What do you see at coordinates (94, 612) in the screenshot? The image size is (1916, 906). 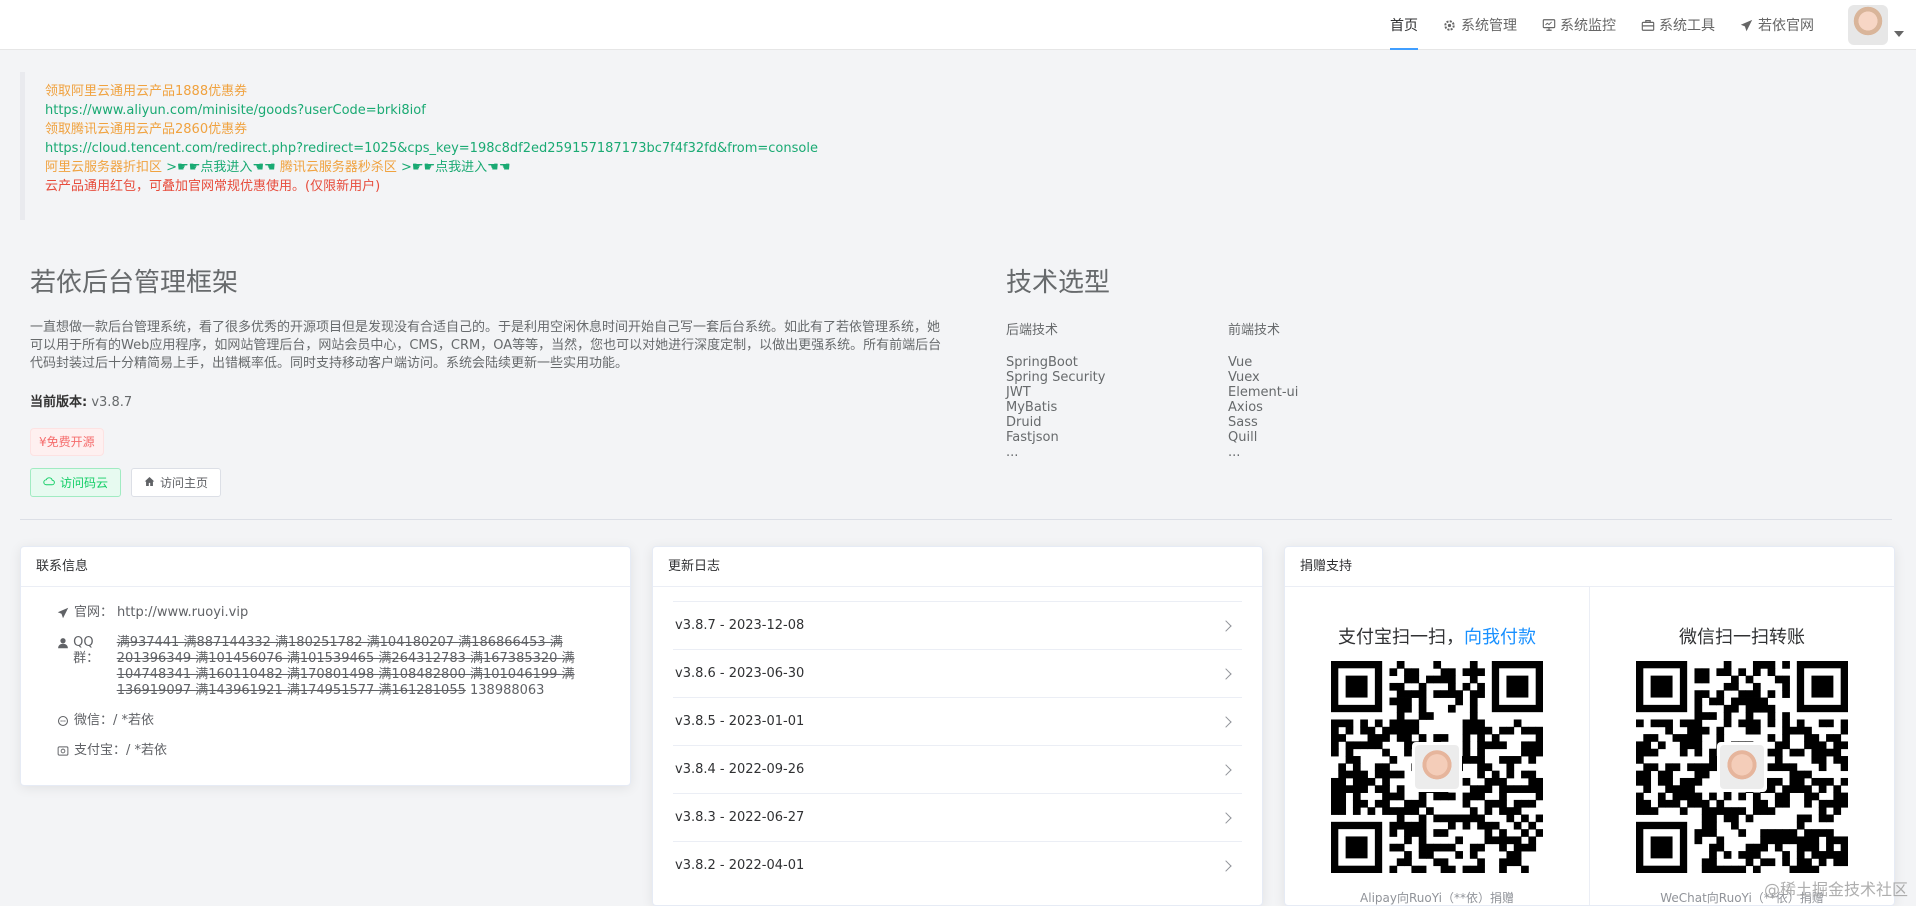 I see `site-label: 官网：` at bounding box center [94, 612].